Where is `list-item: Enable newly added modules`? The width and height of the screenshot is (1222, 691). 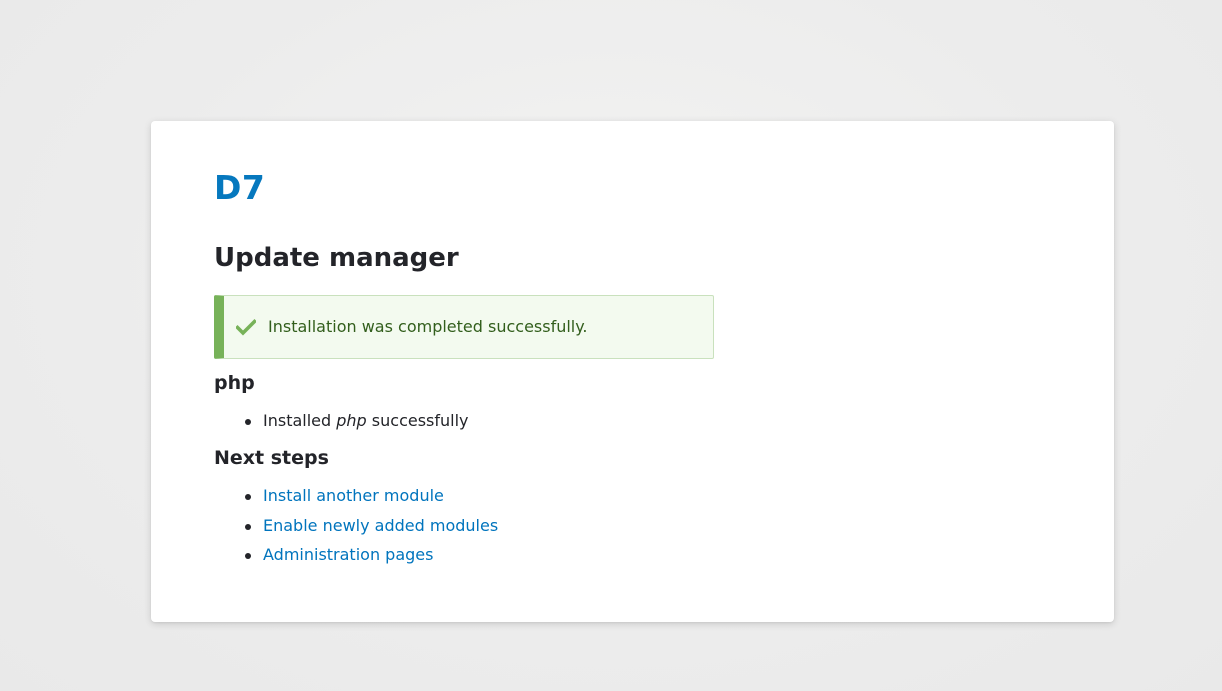
list-item: Enable newly added modules is located at coordinates (371, 526).